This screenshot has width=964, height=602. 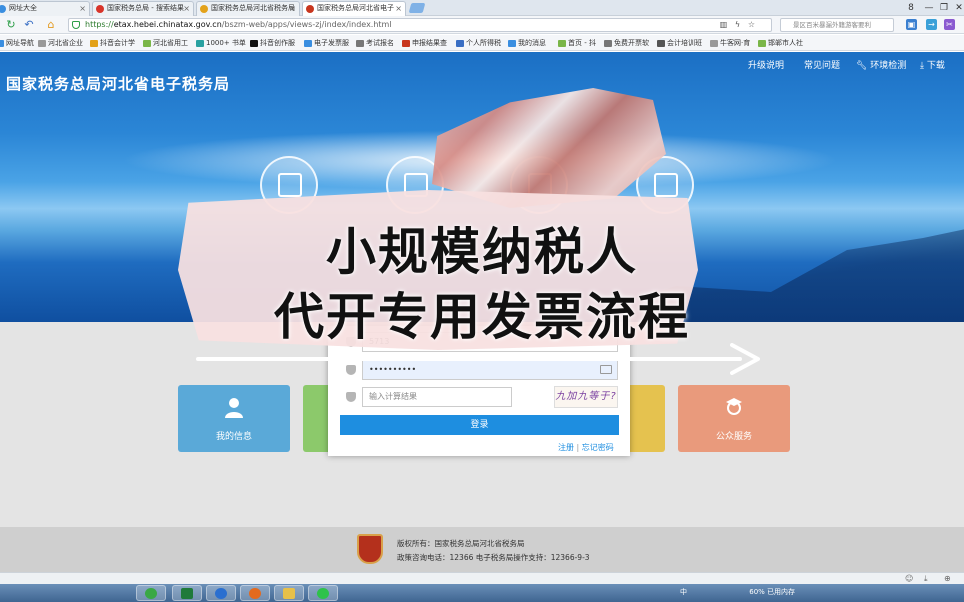 I want to click on register-link: 注册, so click(x=566, y=447).